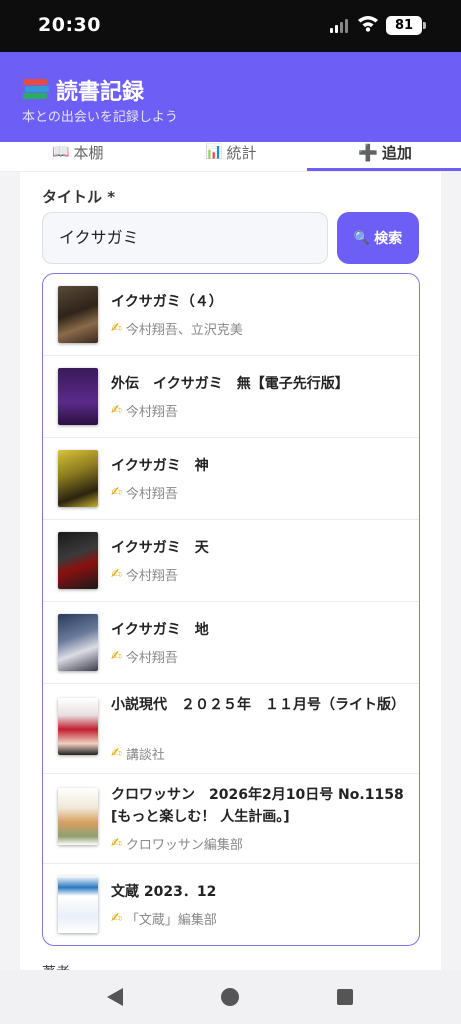 The width and height of the screenshot is (461, 1024). I want to click on books-icon, so click(35, 90).